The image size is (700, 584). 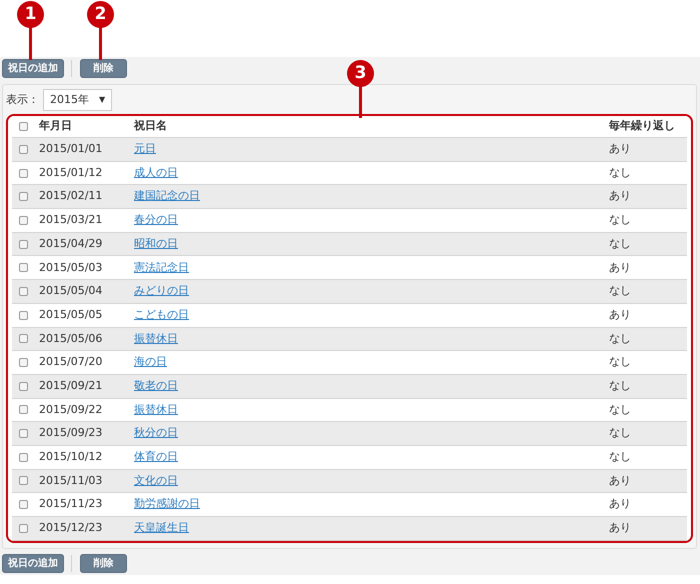 I want to click on holiday-link: 成人の日, so click(x=156, y=172).